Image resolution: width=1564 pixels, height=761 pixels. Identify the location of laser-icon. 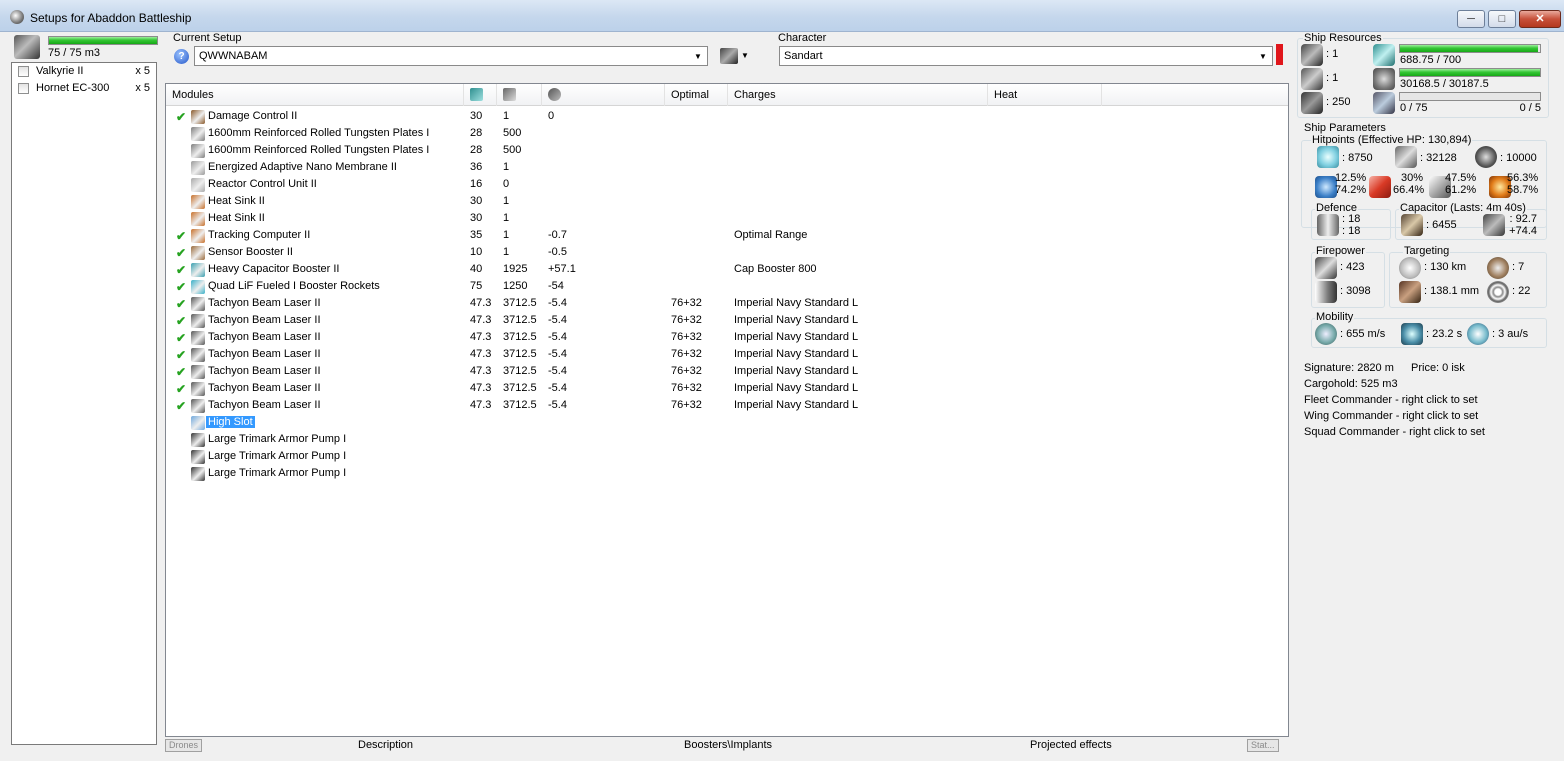
(198, 389).